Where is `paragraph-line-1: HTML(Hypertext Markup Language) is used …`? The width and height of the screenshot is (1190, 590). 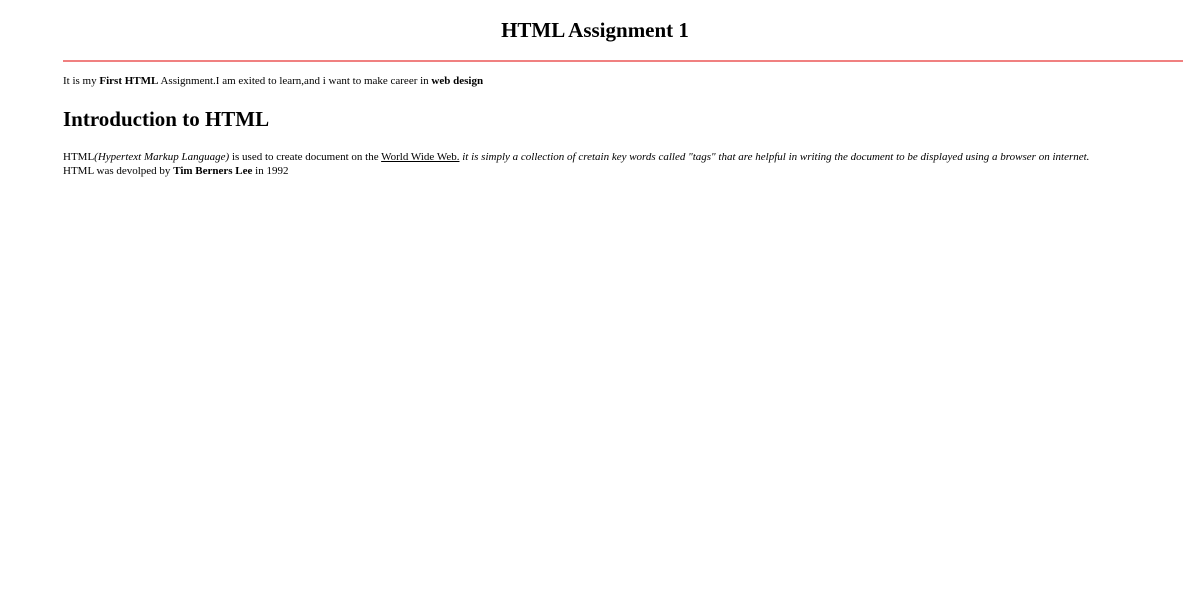 paragraph-line-1: HTML(Hypertext Markup Language) is used … is located at coordinates (618, 157).